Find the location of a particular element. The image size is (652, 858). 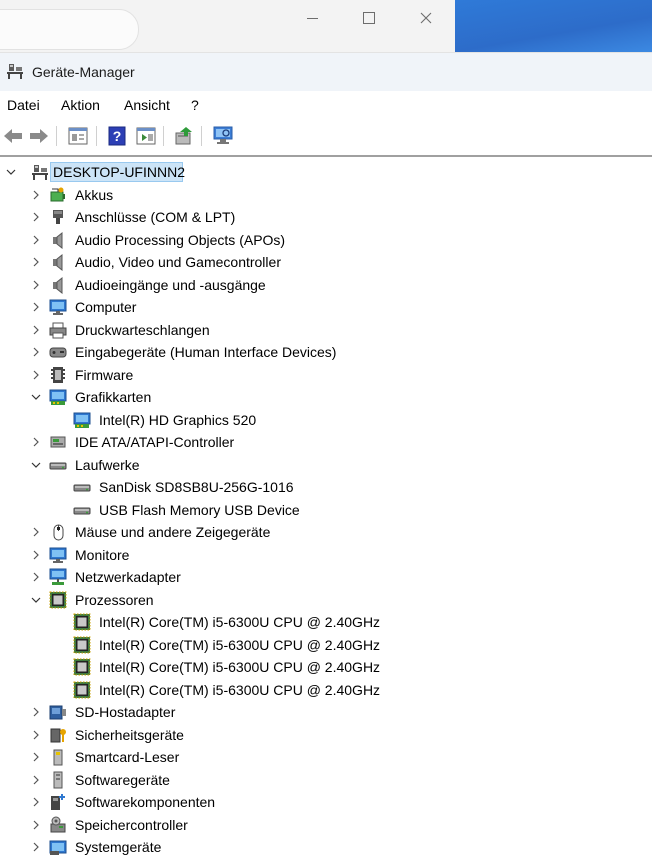

address-pill is located at coordinates (69, 29).